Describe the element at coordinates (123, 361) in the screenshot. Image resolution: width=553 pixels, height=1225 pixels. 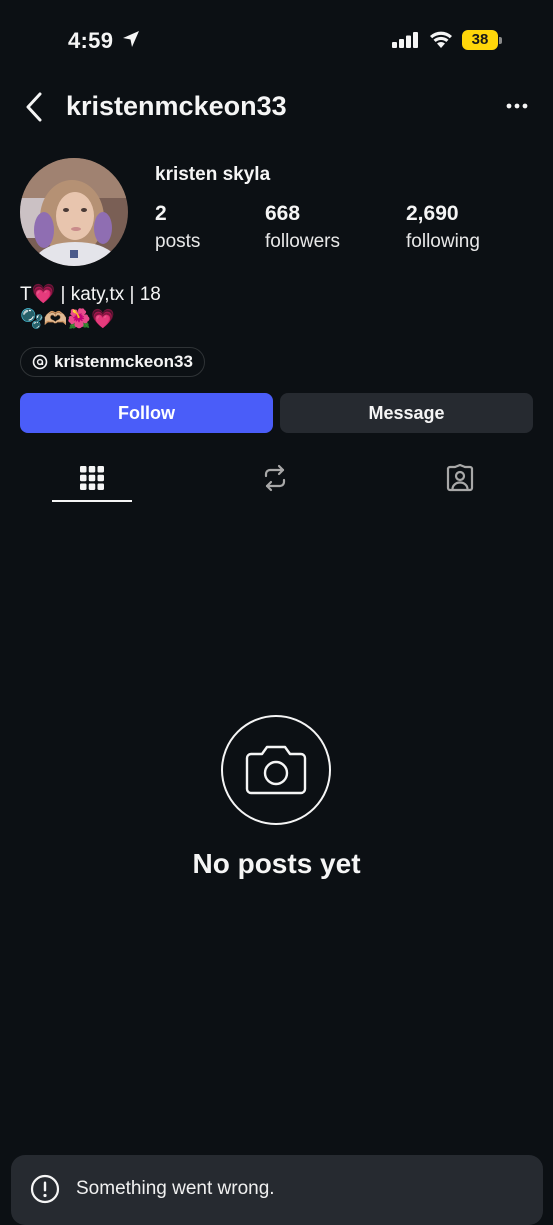
I see `threads-handle: kristenmckeon33` at that location.